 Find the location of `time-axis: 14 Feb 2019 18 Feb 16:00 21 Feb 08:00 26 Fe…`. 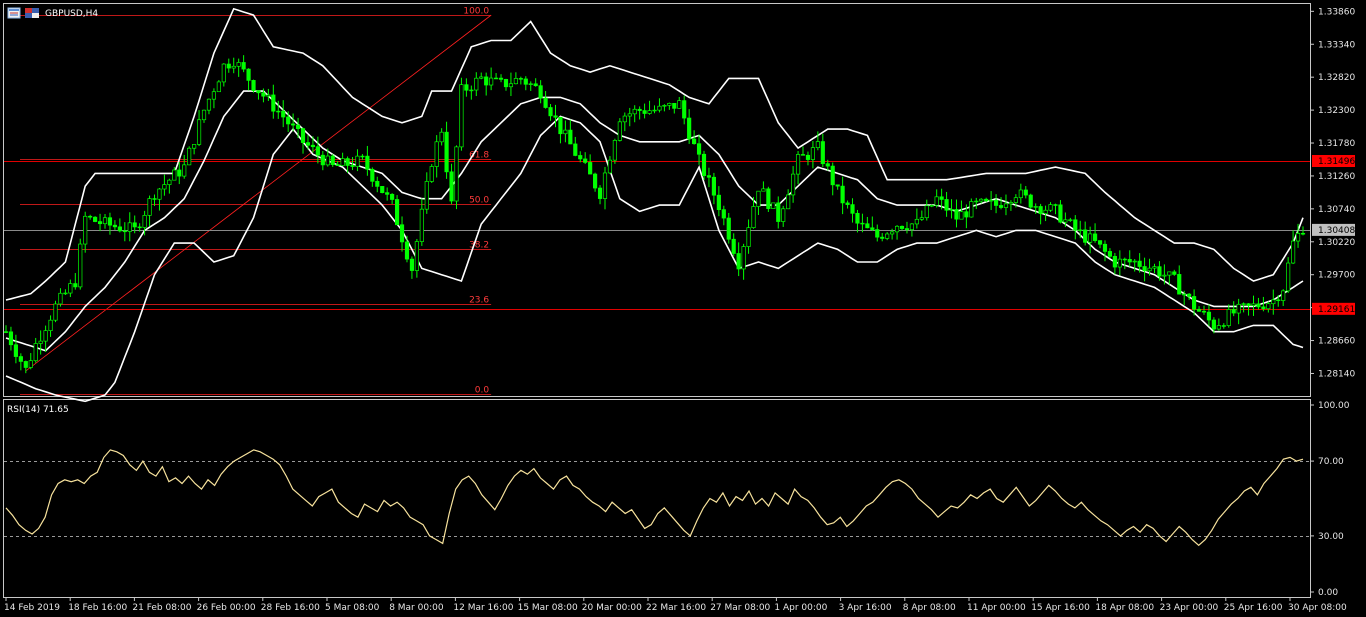

time-axis: 14 Feb 2019 18 Feb 16:00 21 Feb 08:00 26 Fe… is located at coordinates (675, 605).